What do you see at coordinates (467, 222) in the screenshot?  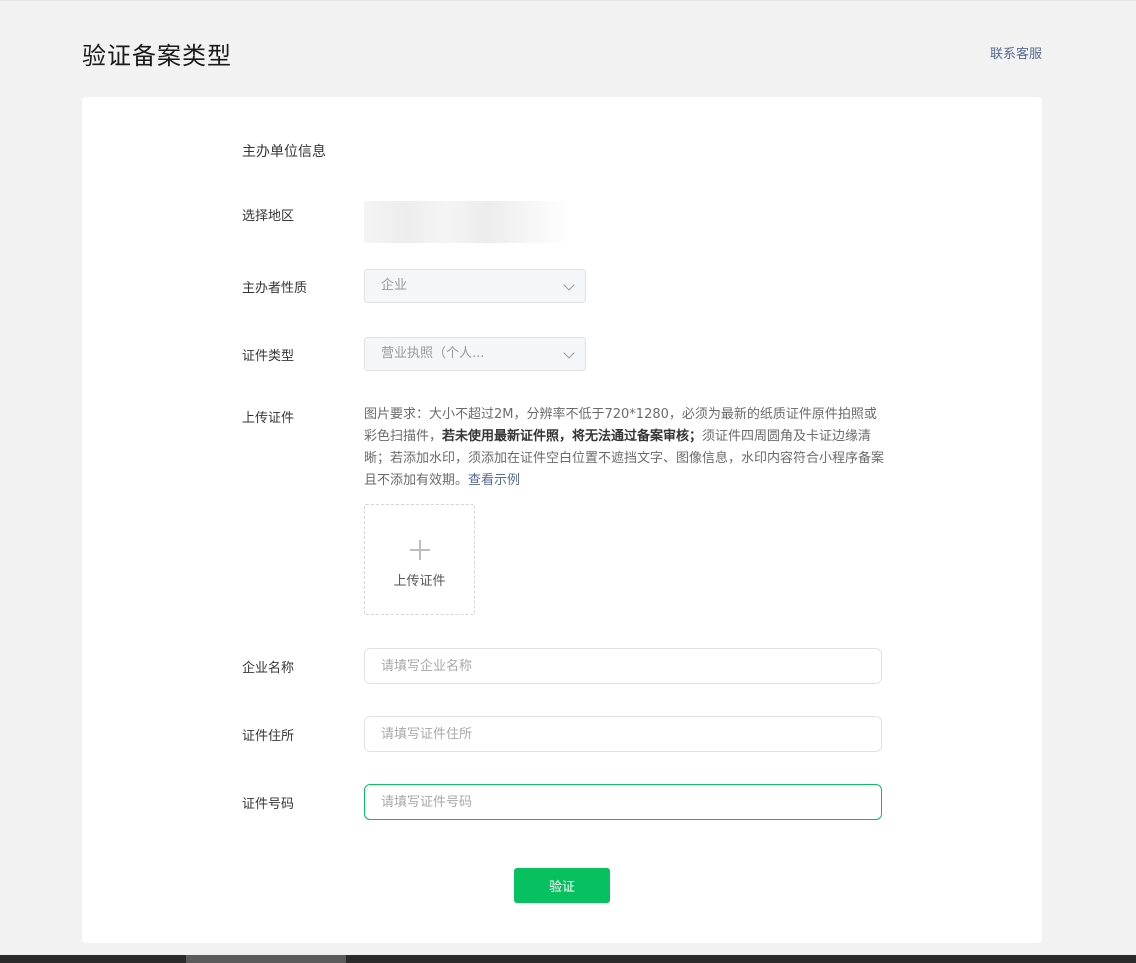 I see `region-selector` at bounding box center [467, 222].